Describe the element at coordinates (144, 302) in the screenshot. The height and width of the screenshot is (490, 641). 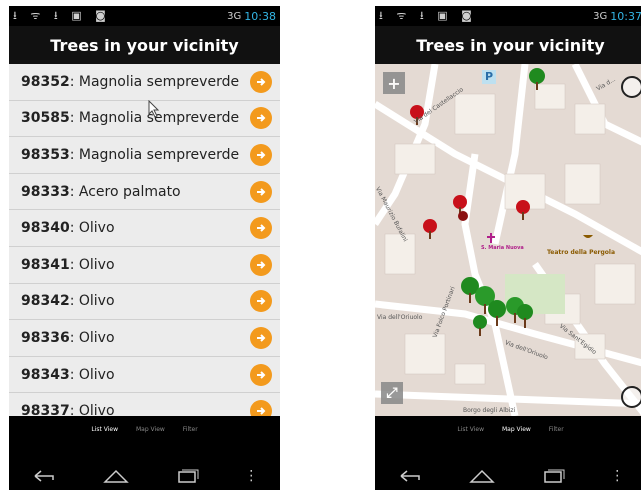
I see `list-item: 98342: Olivo` at that location.